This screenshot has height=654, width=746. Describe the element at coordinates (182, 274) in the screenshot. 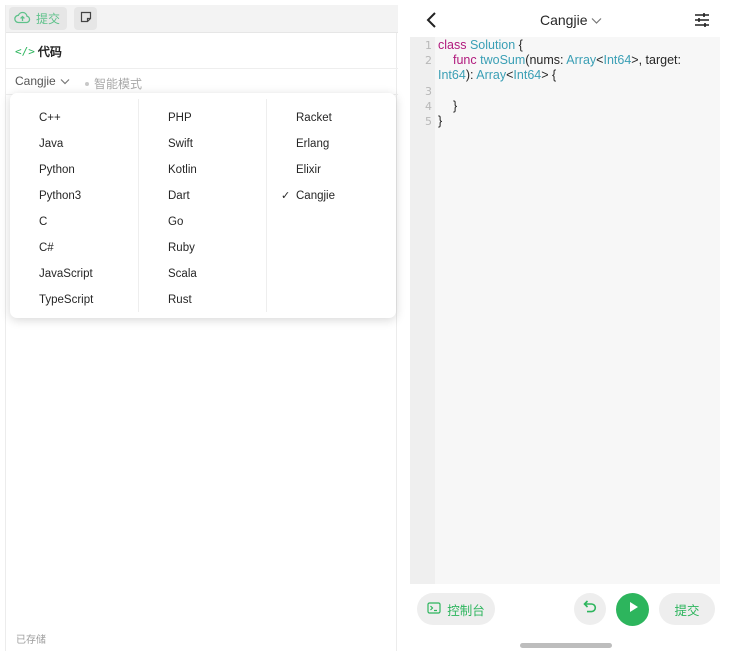

I see `language-option-label: Scala` at that location.